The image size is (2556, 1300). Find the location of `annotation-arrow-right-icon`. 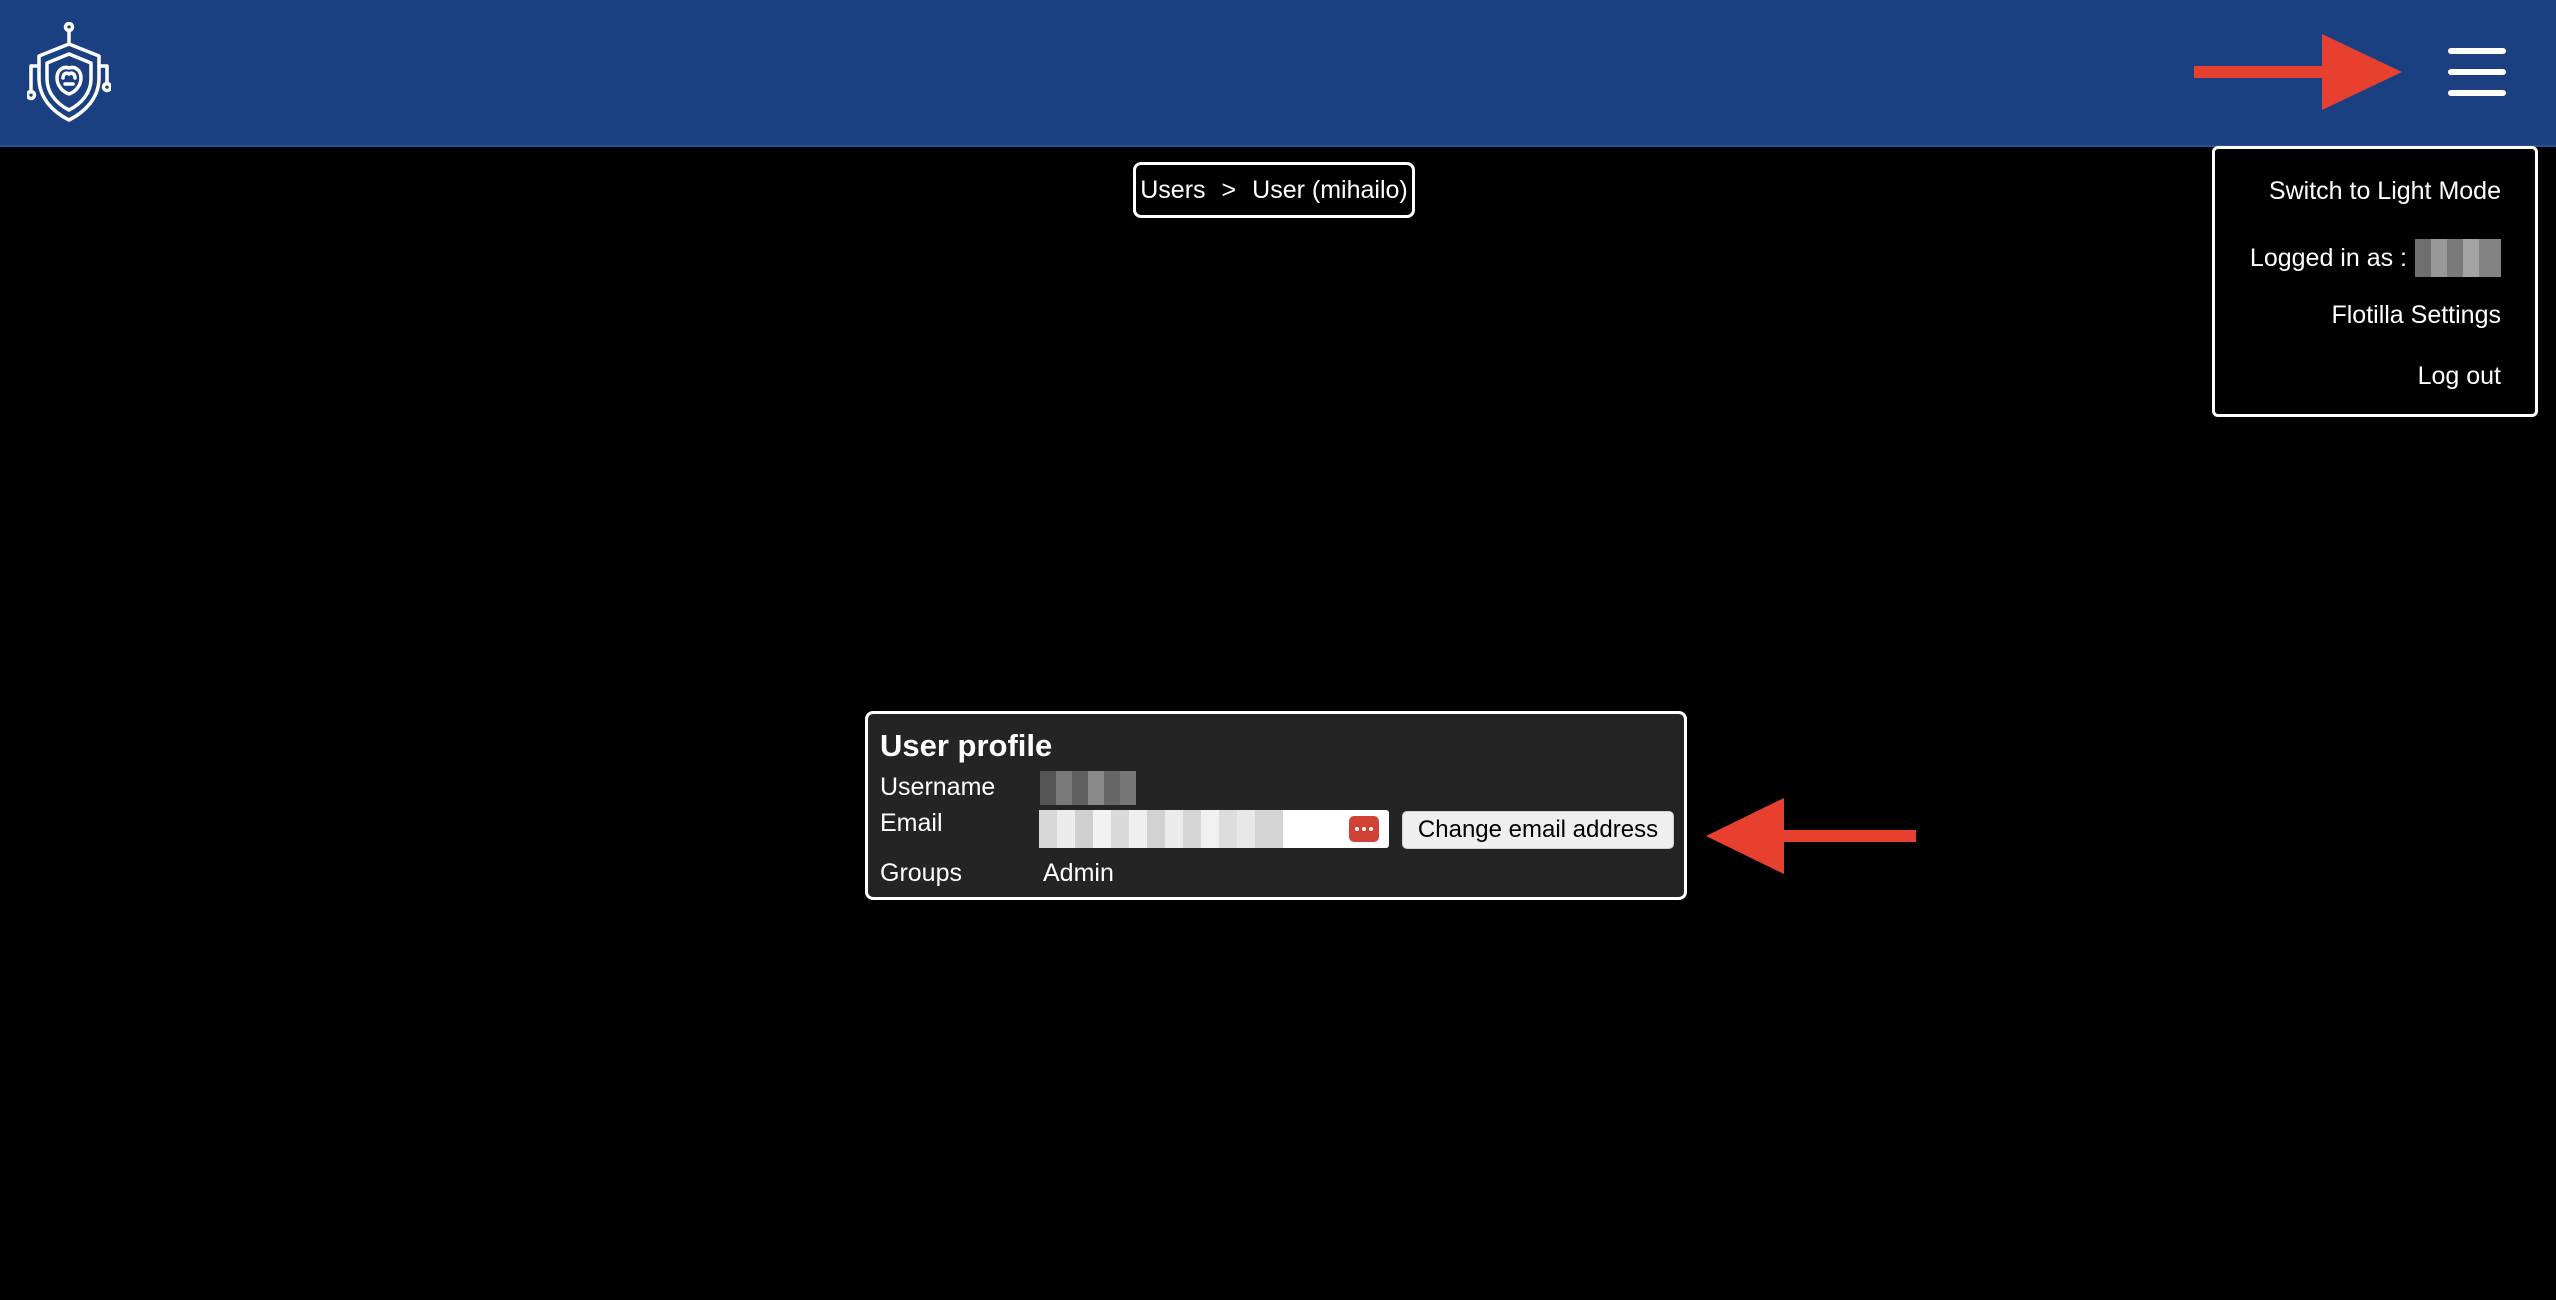

annotation-arrow-right-icon is located at coordinates (2298, 72).